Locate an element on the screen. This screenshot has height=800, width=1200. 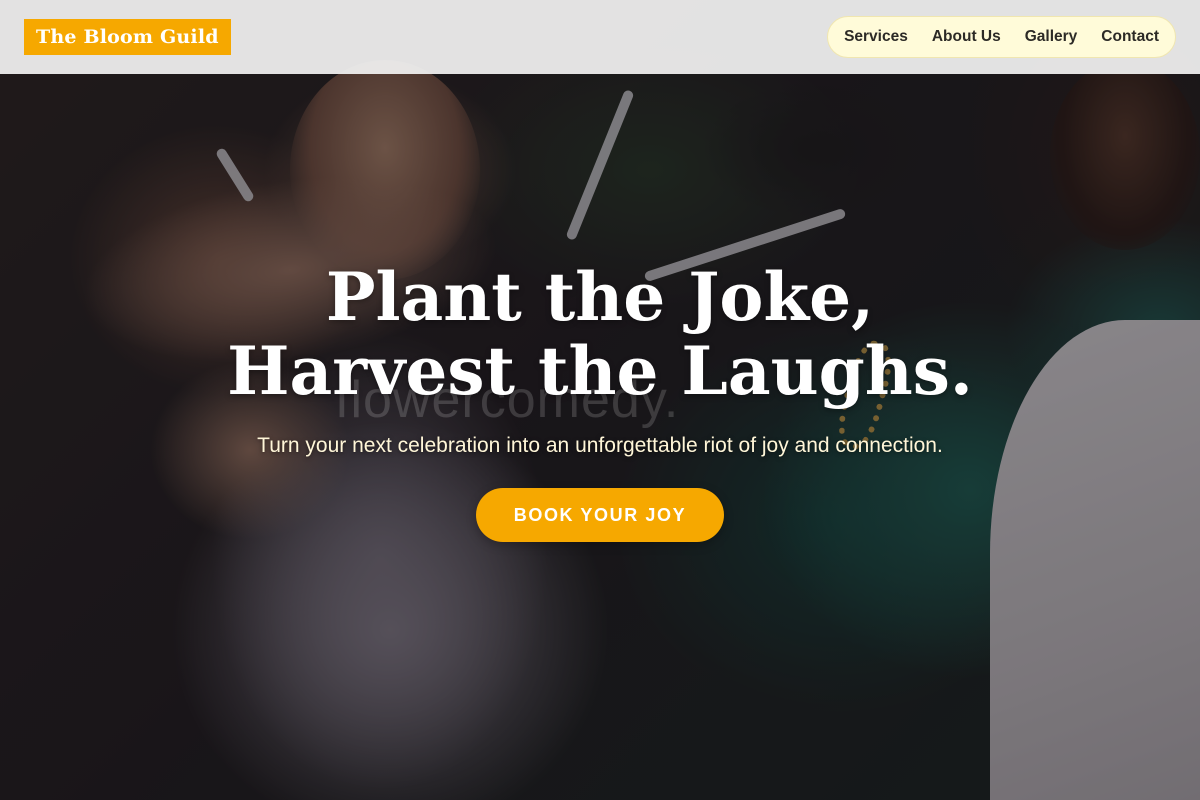
nav-link-contact: Contact is located at coordinates (1130, 37).